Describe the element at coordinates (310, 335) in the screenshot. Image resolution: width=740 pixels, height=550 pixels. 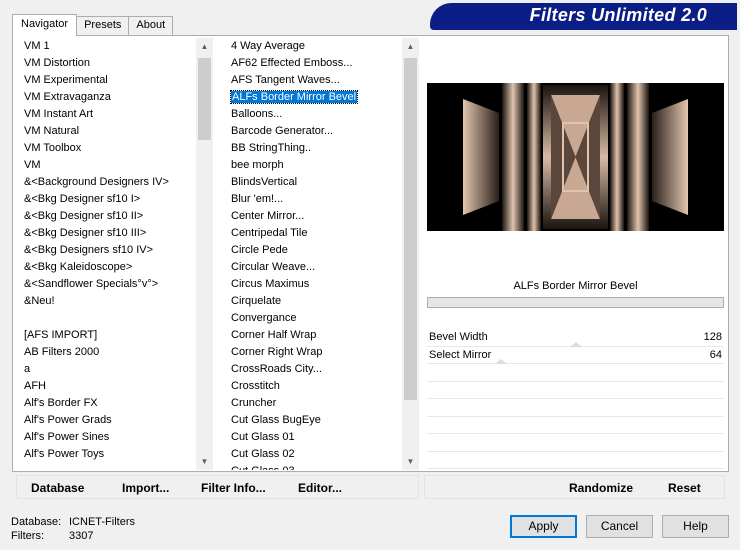
I see `filter-item: Corner Half Wrap` at that location.